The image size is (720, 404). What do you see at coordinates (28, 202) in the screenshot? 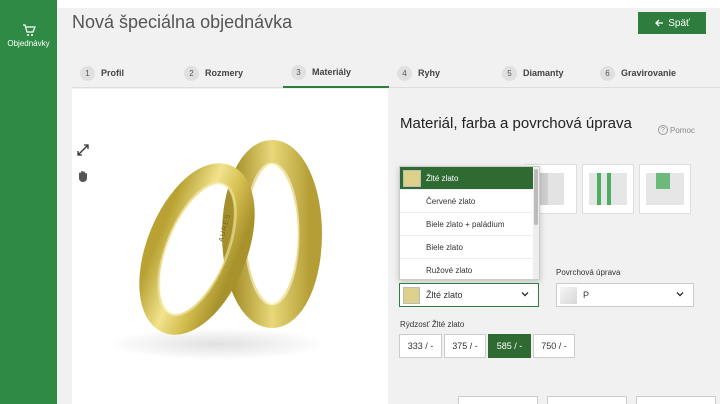
I see `sidebar: Objednávky` at bounding box center [28, 202].